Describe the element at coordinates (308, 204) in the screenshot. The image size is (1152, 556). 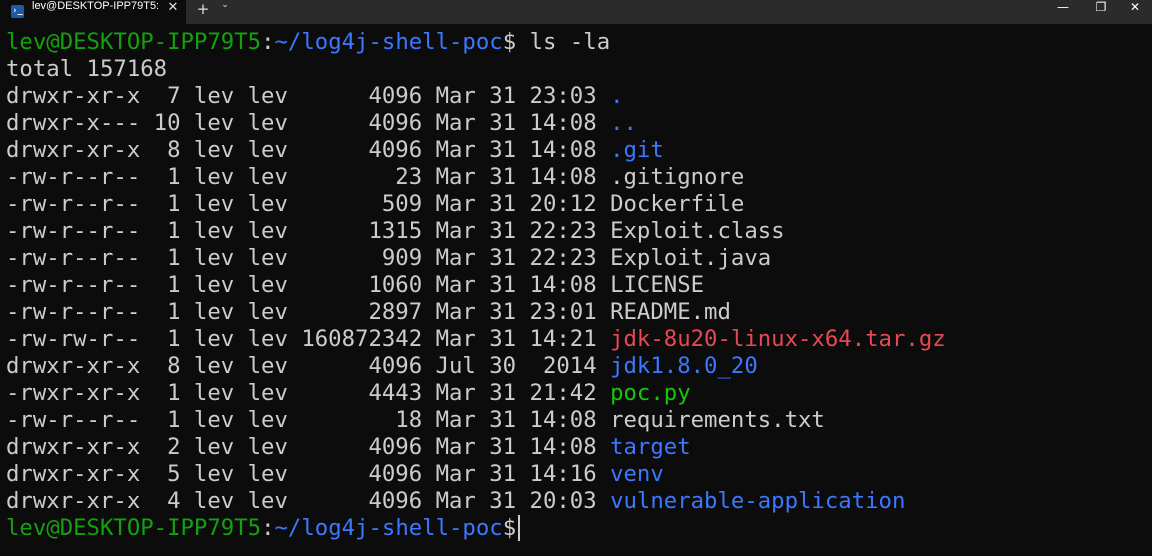
I see `entry-metadata: -rw-r--r-- 1 lev lev 509 Mar 31 20:12` at that location.